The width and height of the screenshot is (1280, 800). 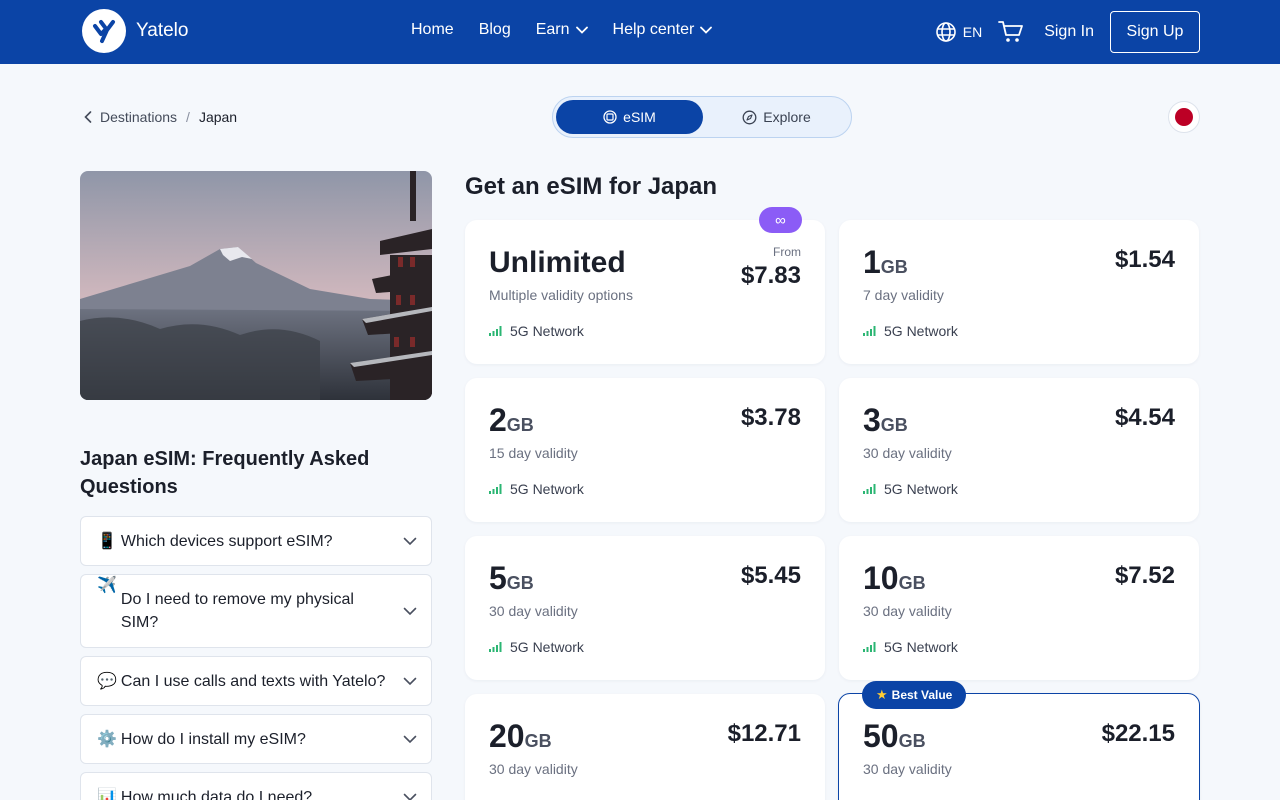 I want to click on plan-price: $7.52, so click(x=1144, y=575).